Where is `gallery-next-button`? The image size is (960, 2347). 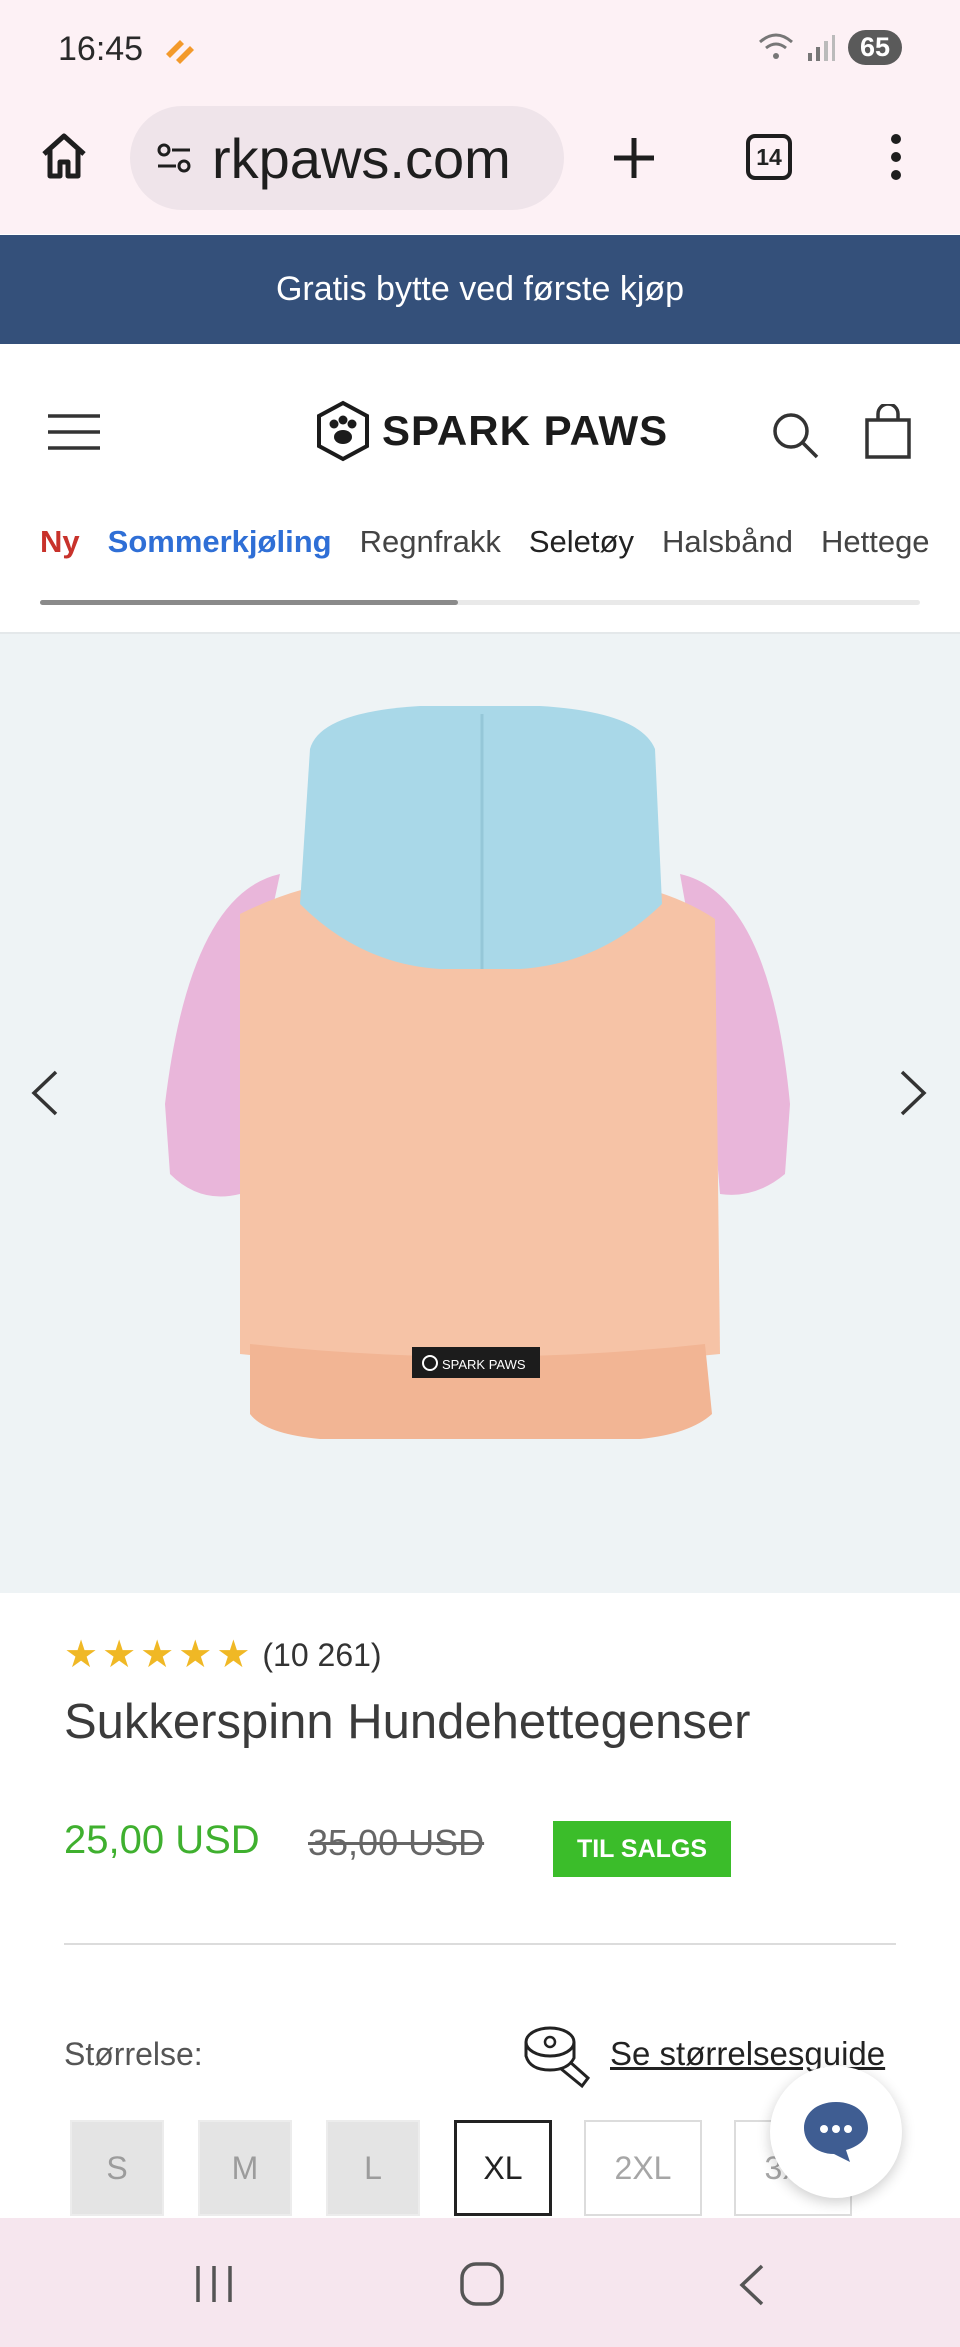 gallery-next-button is located at coordinates (913, 1095).